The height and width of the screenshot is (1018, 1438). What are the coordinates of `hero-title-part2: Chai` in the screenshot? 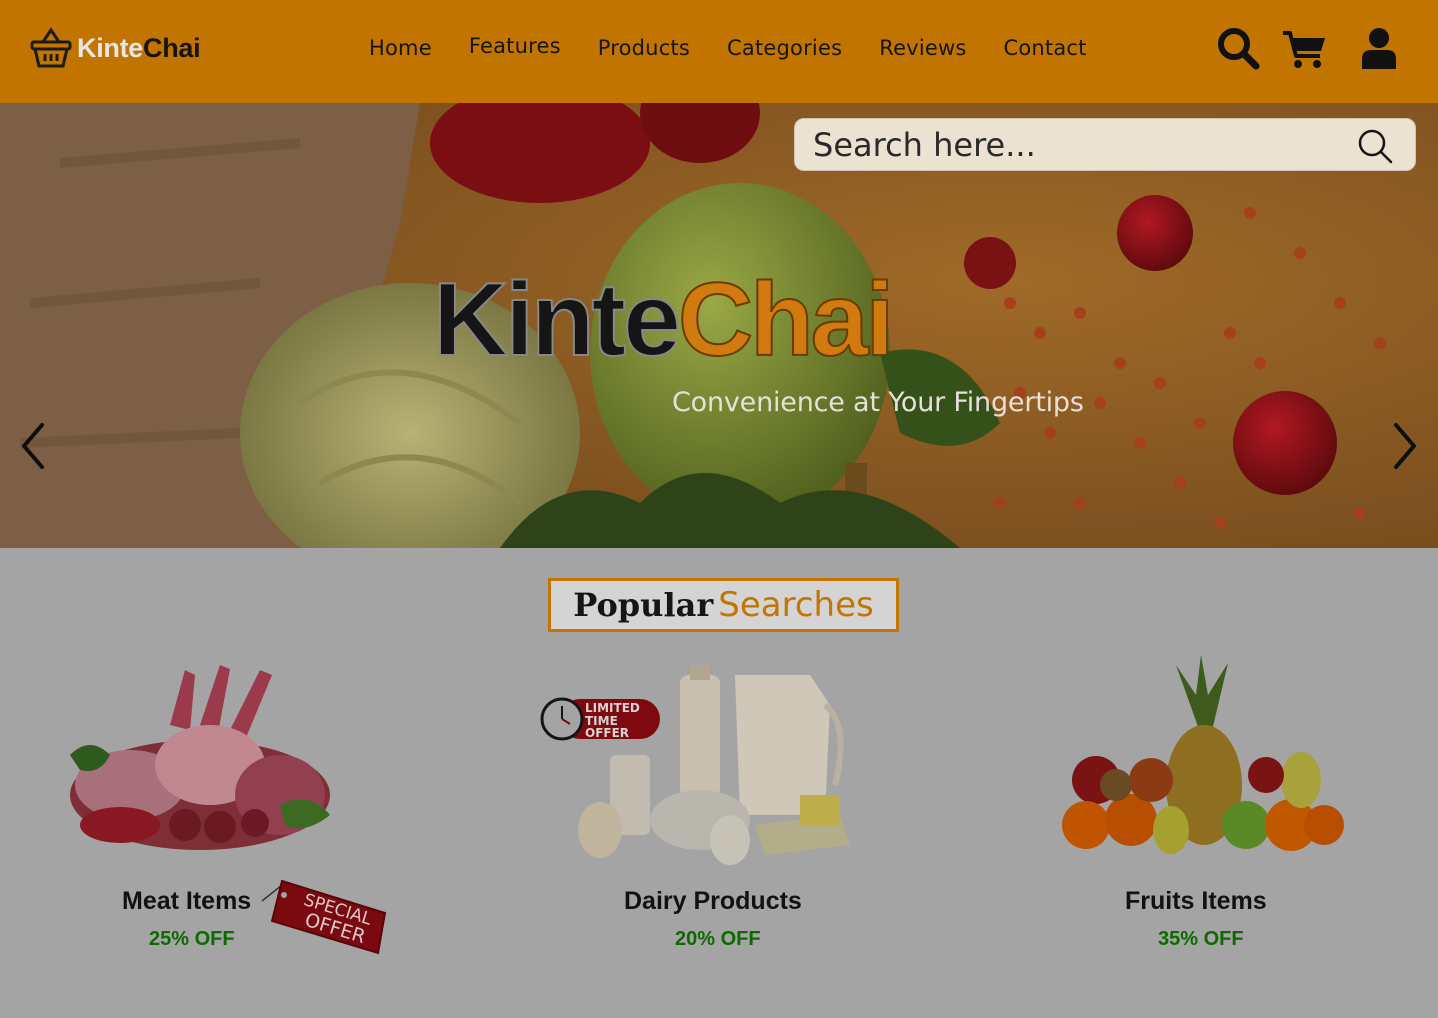 It's located at (786, 320).